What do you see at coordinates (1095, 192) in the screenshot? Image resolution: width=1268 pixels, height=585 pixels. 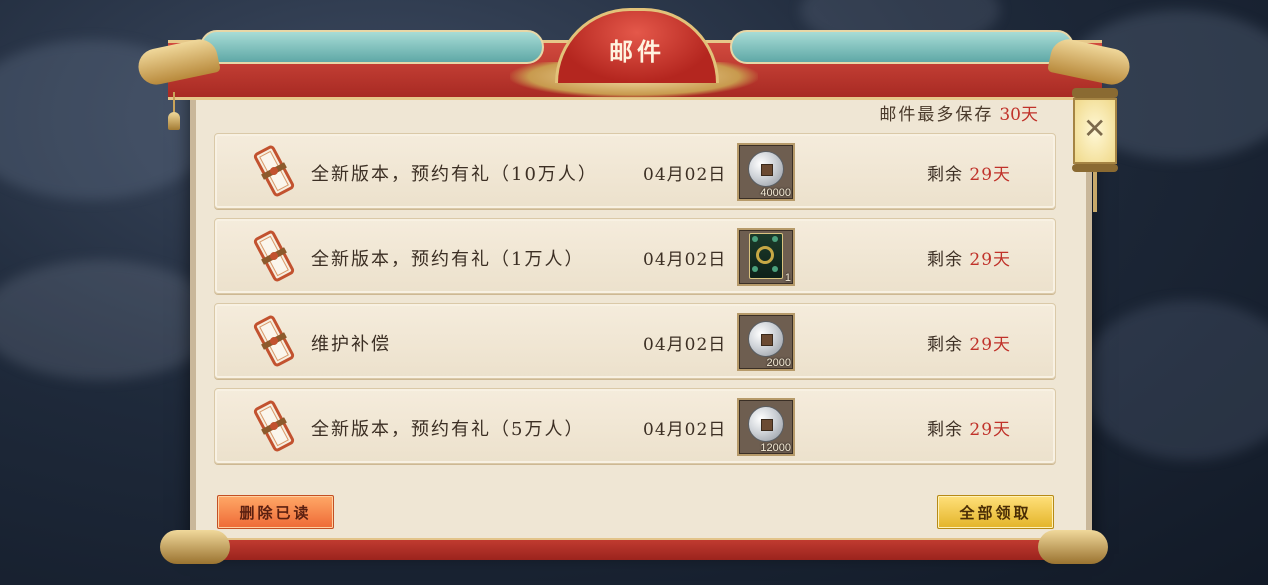 I see `lantern-tassel` at bounding box center [1095, 192].